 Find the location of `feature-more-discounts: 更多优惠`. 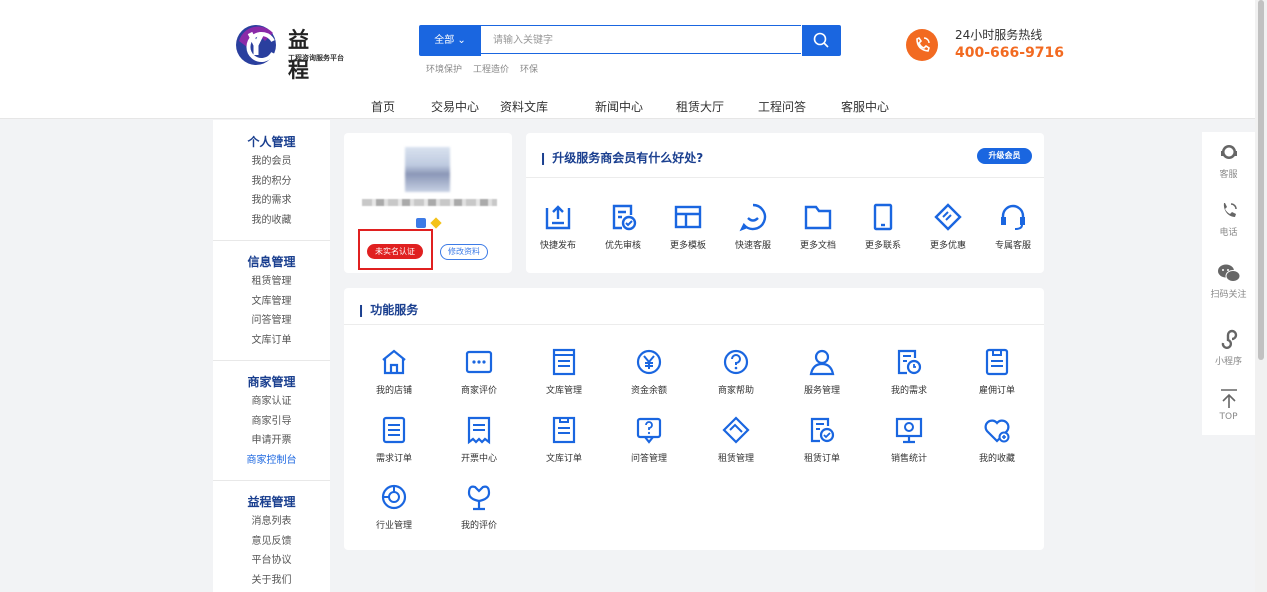

feature-more-discounts: 更多优惠 is located at coordinates (948, 226).